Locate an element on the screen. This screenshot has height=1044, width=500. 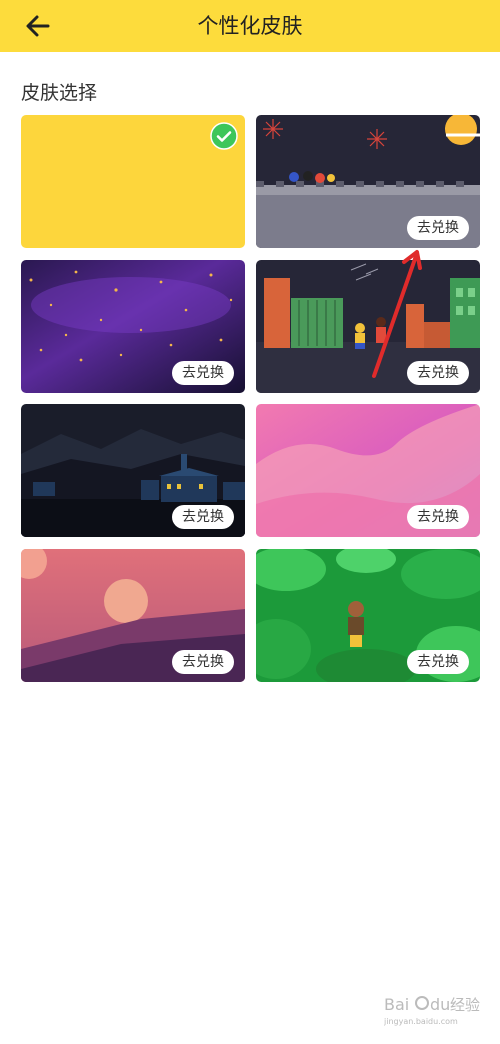
top-bar: 个性化皮肤 is located at coordinates (250, 26).